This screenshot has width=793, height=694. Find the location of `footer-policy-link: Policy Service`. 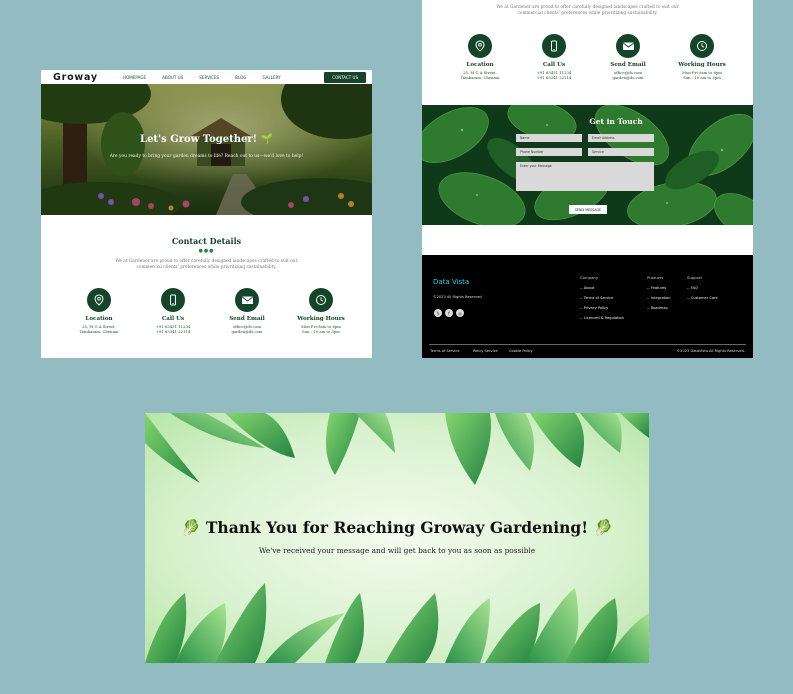

footer-policy-link: Policy Service is located at coordinates (485, 351).